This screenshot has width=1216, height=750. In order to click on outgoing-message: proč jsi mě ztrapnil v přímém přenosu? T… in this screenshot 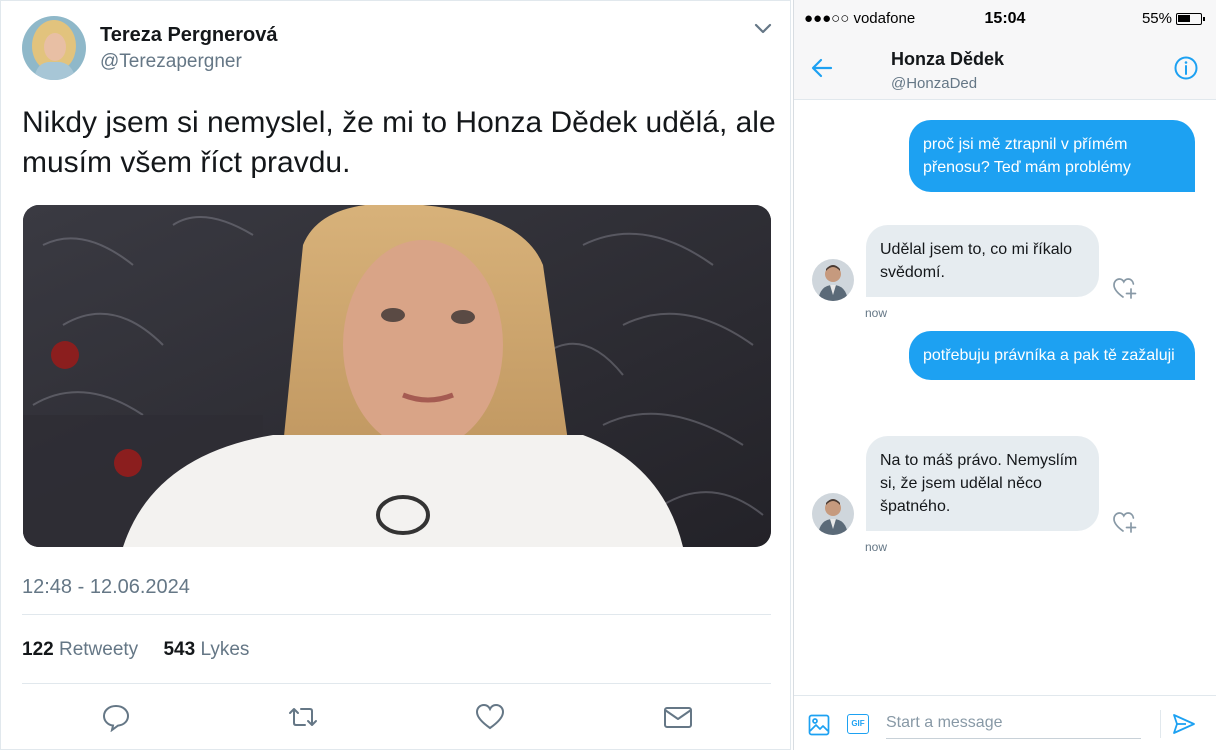, I will do `click(1052, 156)`.